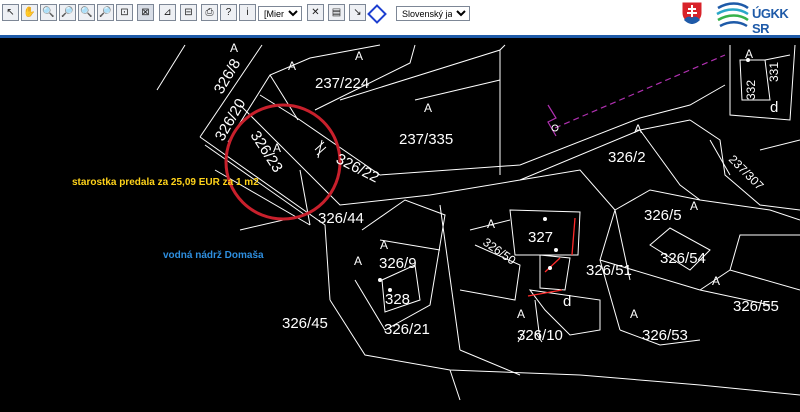  I want to click on select-arrow-icon: ↖, so click(10, 12).